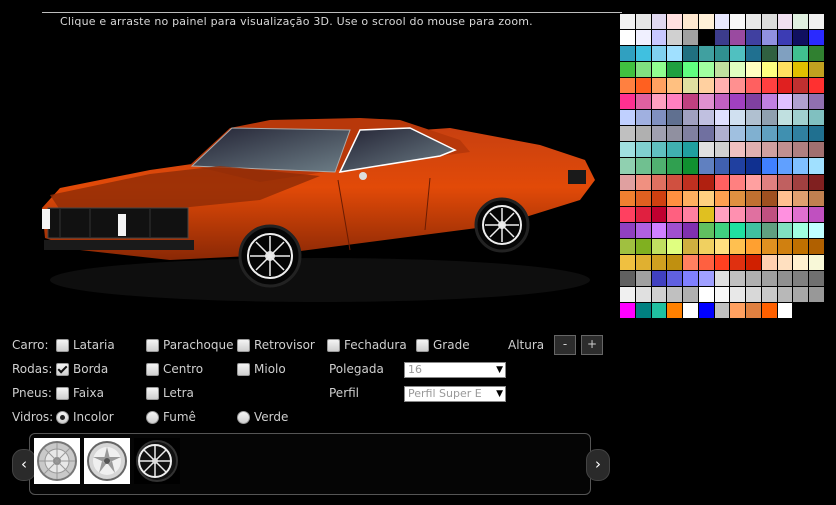  Describe the element at coordinates (170, 393) in the screenshot. I see `letra-checkbox: Letra` at that location.